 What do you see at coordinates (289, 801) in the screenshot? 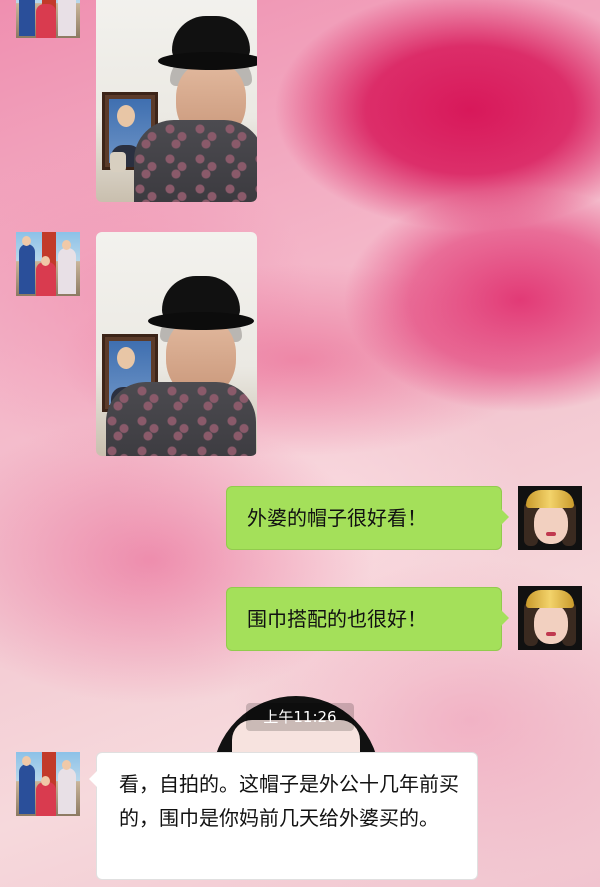
I see `message-text: 看，自拍的。这帽子是外公十几年前买的，围巾是你妈前几天给外婆买的。` at bounding box center [289, 801].